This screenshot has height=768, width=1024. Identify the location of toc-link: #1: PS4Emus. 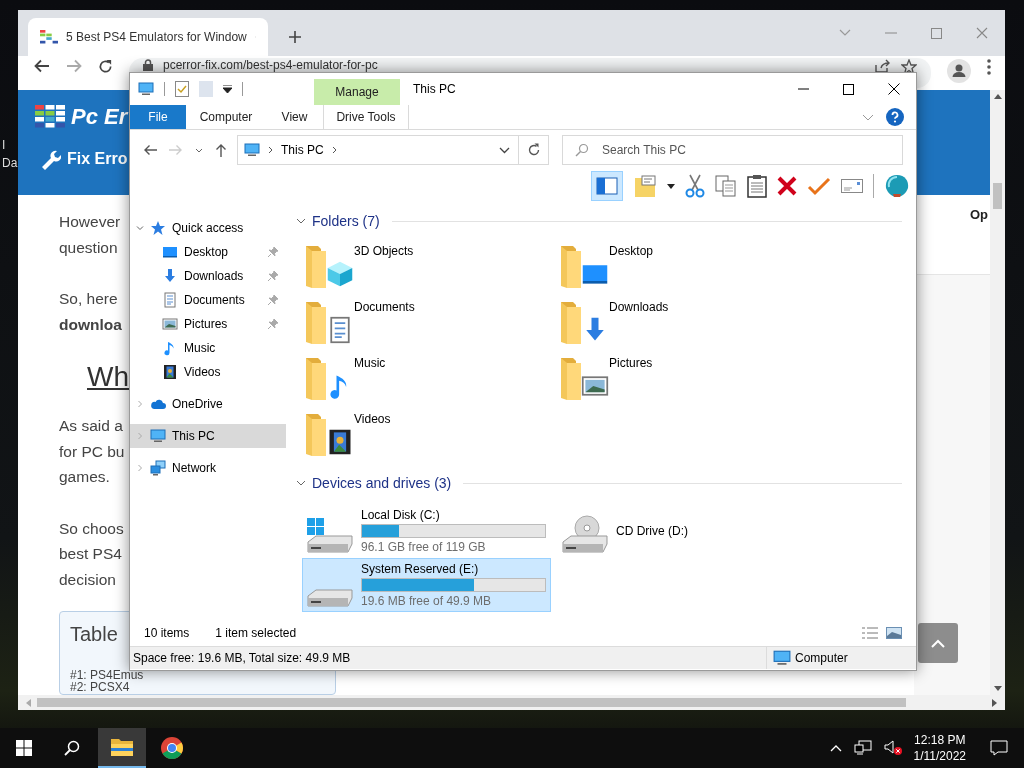
(107, 675).